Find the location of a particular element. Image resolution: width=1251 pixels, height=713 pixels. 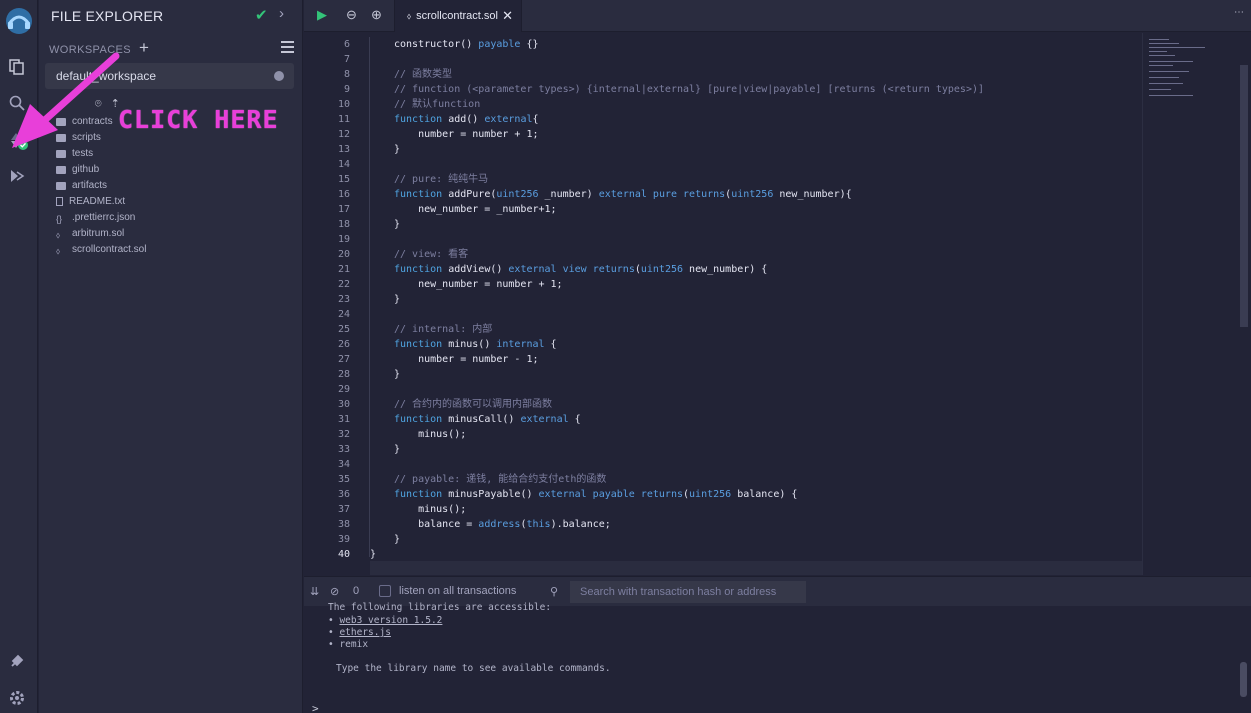

file-tree-item: github is located at coordinates (77, 169).